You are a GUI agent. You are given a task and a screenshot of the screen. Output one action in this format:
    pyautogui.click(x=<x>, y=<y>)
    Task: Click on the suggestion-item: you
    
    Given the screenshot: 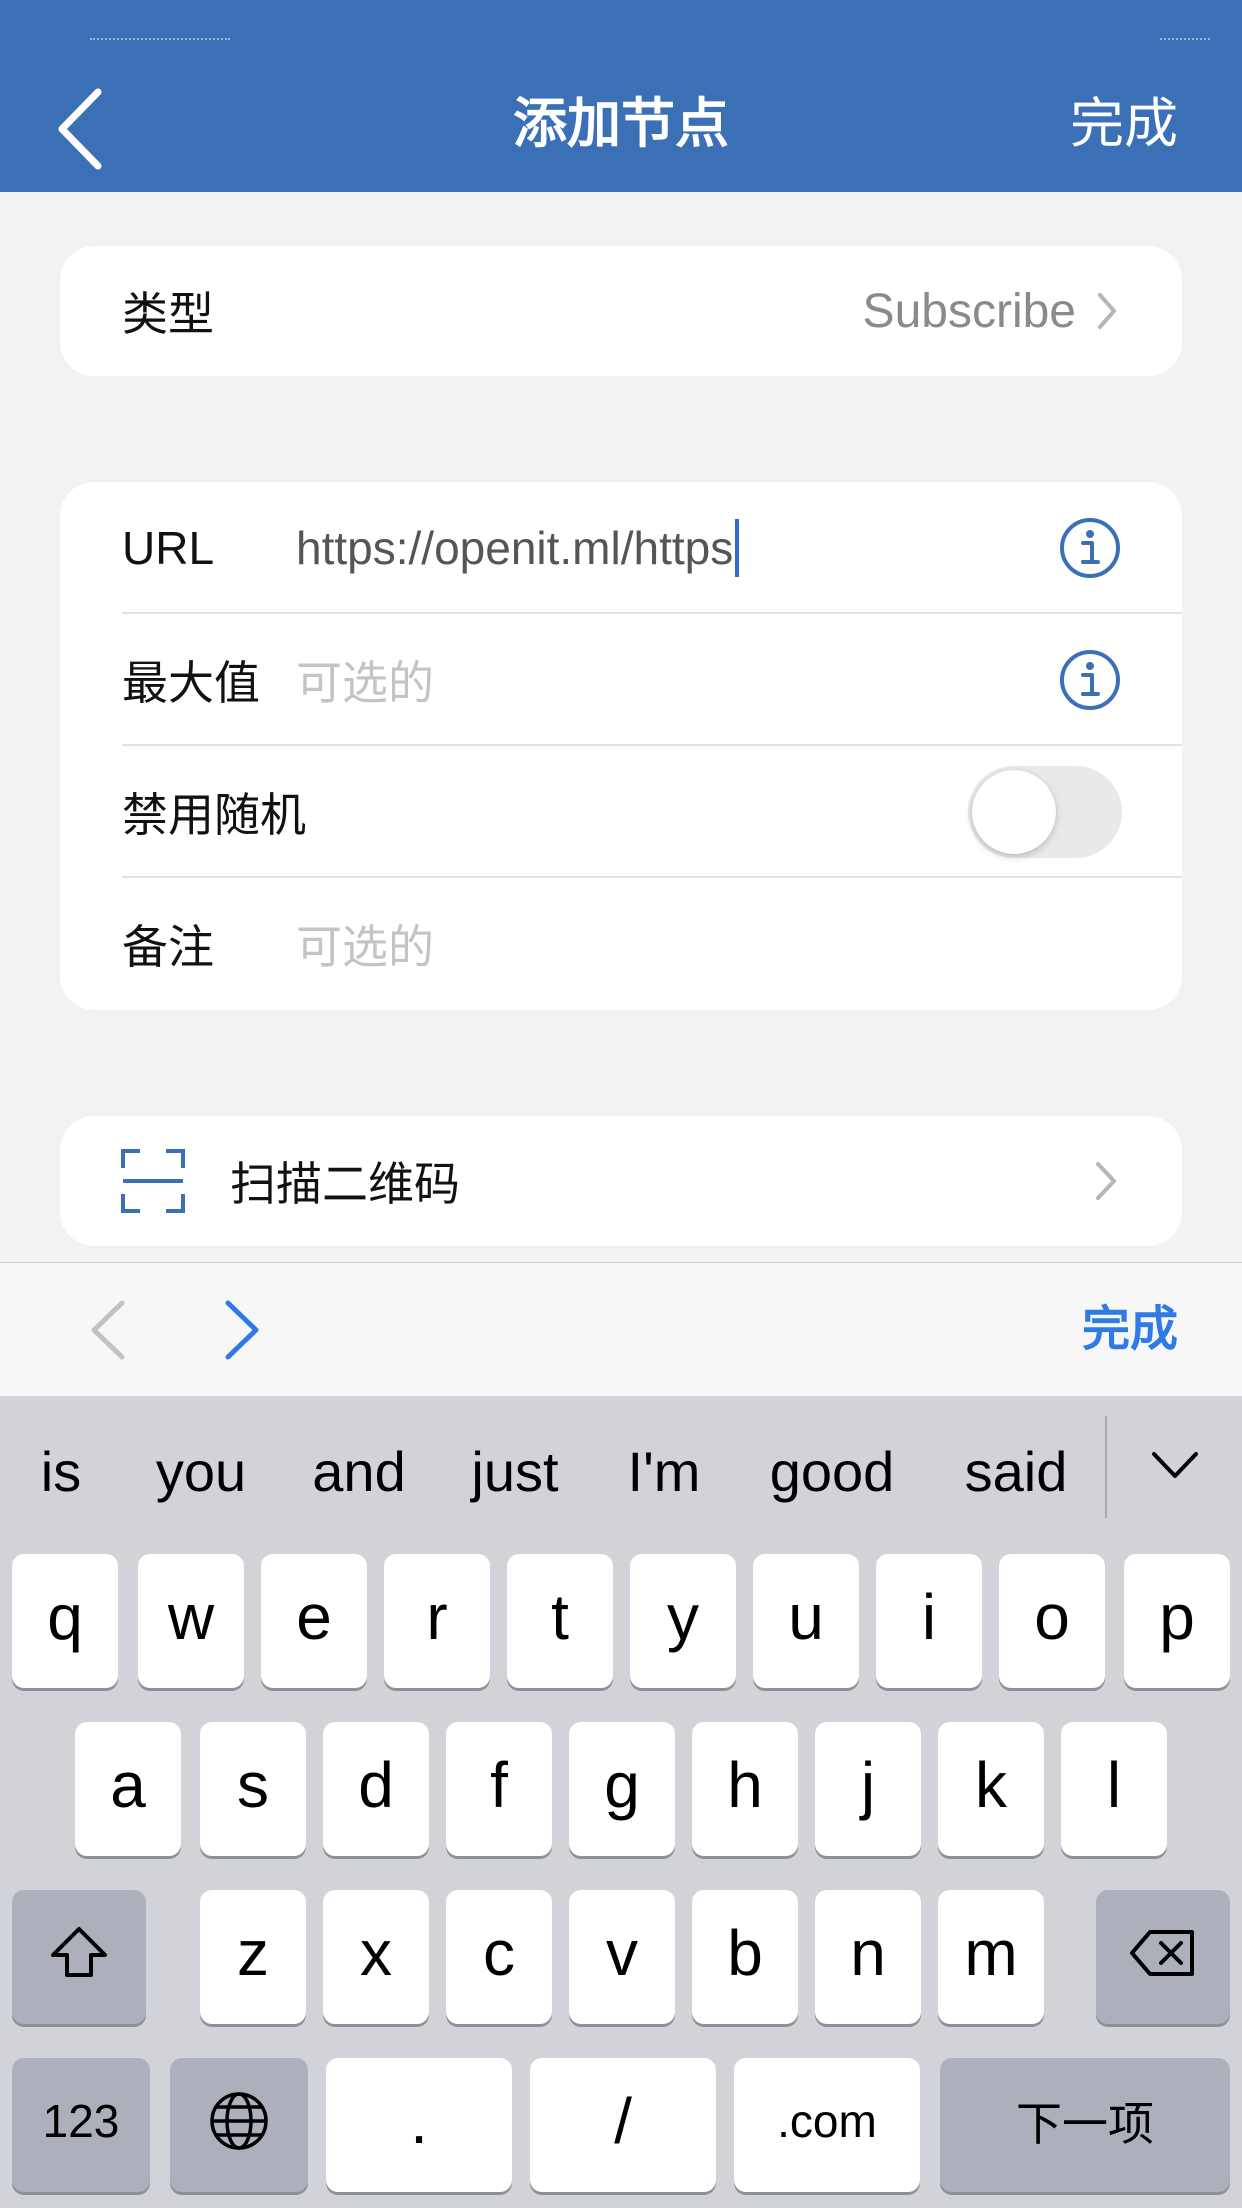 What is the action you would take?
    pyautogui.click(x=201, y=1471)
    